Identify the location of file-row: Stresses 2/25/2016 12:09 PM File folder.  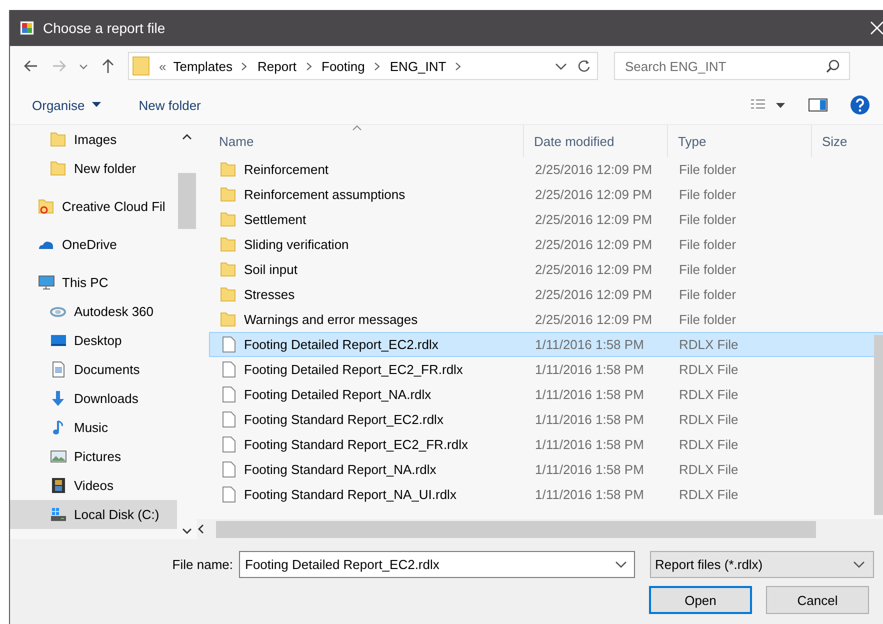
(546, 294).